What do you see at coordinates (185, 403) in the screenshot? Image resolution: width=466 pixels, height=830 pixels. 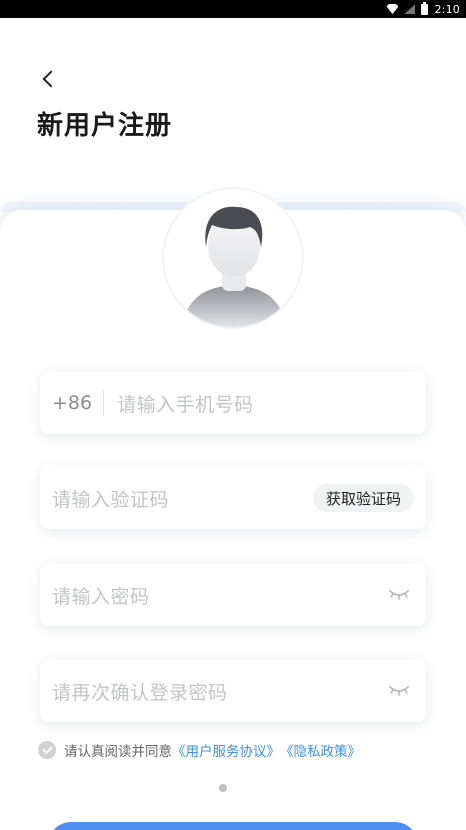 I see `phone-input: 请输入手机号码` at bounding box center [185, 403].